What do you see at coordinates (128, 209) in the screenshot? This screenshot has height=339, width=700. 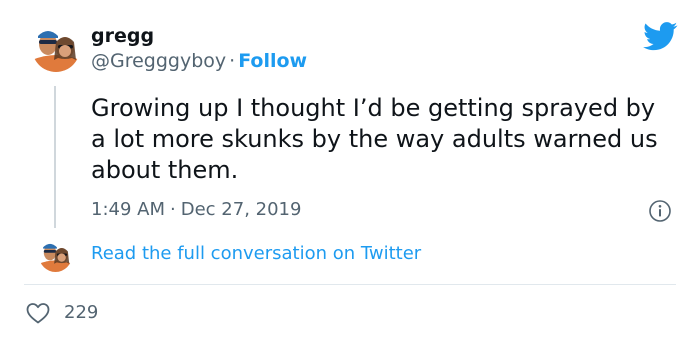 I see `tweet-time: 1:49 AM` at bounding box center [128, 209].